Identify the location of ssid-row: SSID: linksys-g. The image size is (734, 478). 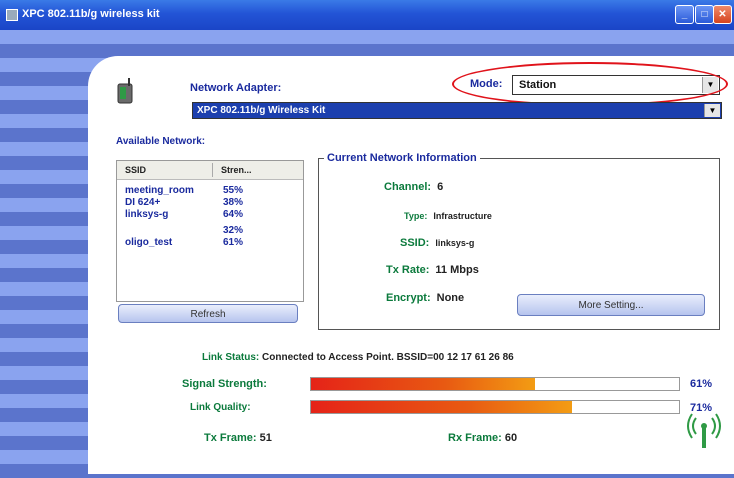
(437, 243).